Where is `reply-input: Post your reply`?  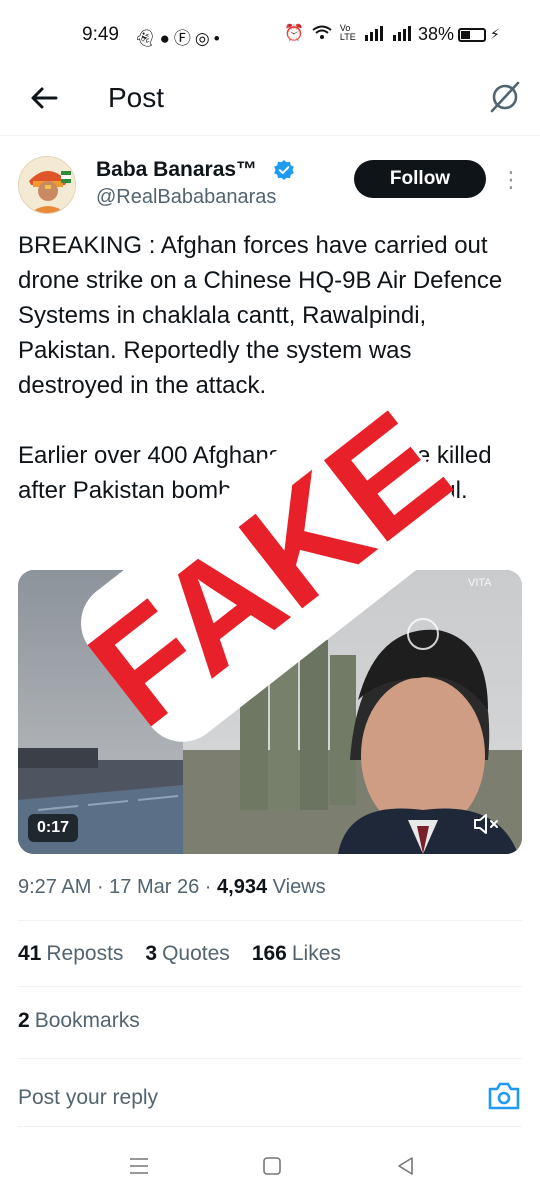
reply-input: Post your reply is located at coordinates (88, 1098).